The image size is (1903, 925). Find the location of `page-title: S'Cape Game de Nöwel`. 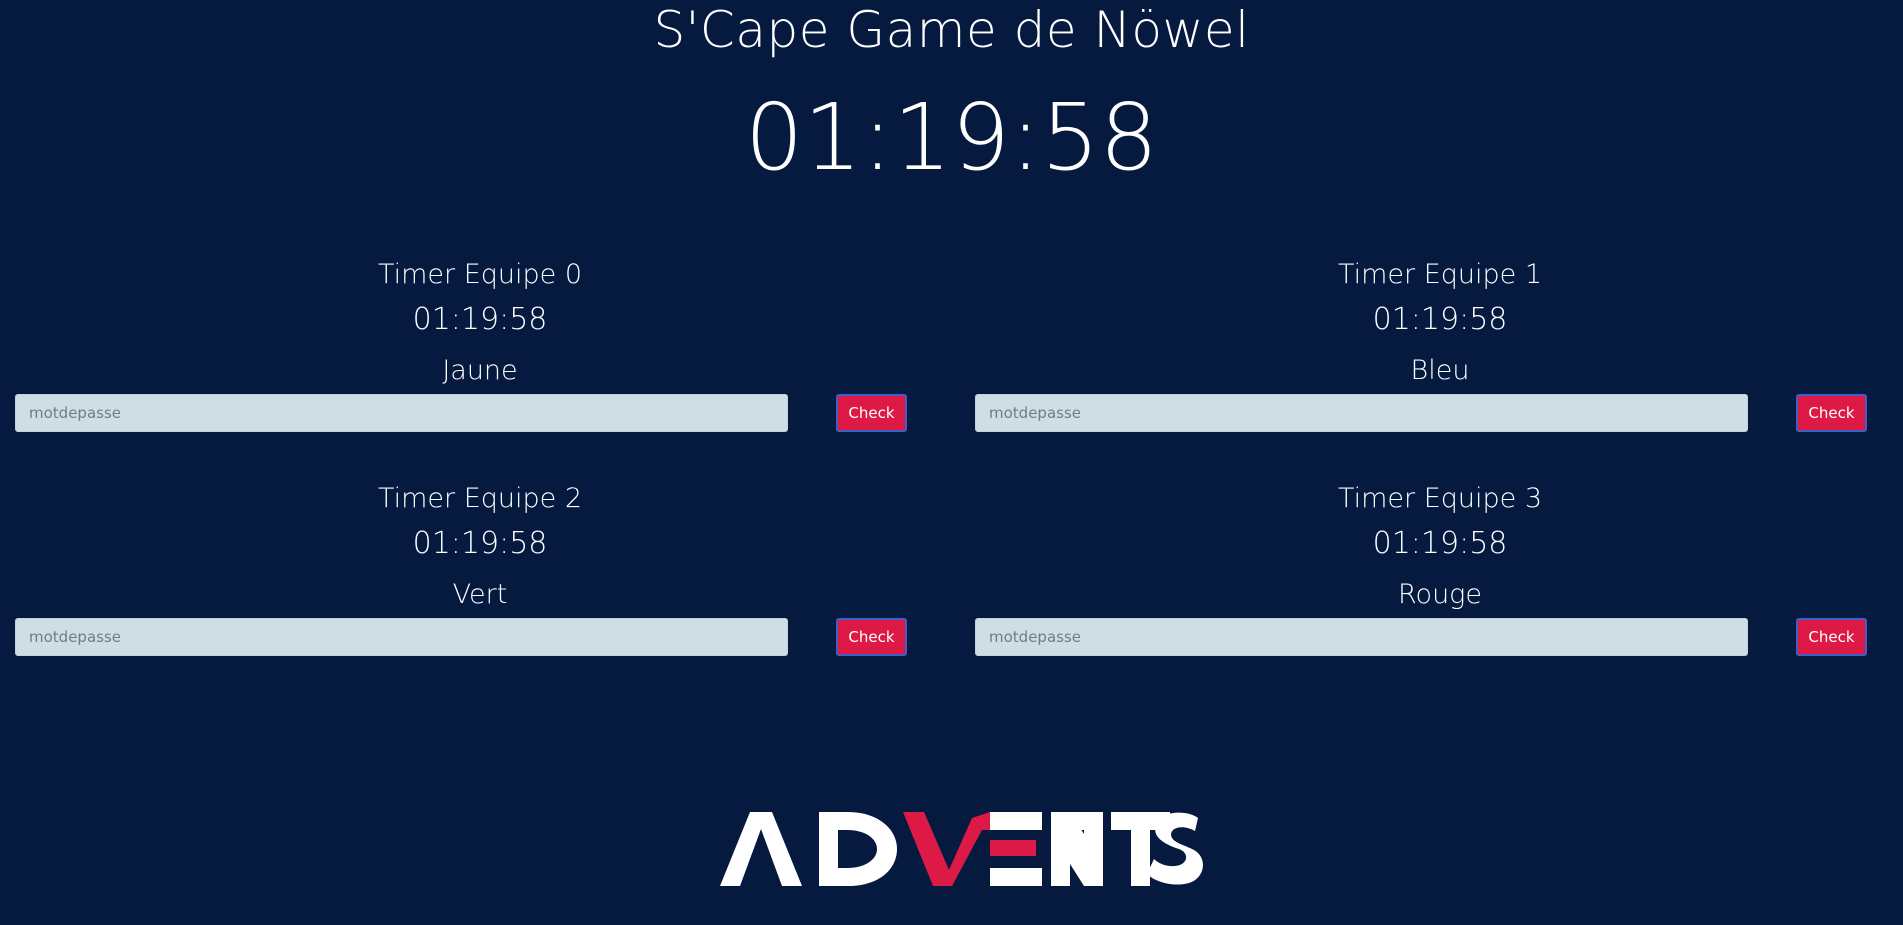

page-title: S'Cape Game de Nöwel is located at coordinates (951, 30).